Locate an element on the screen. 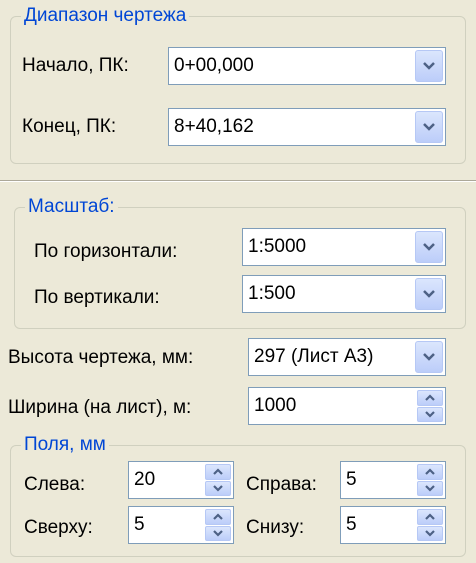  drawing-height-dropdown-button is located at coordinates (429, 357).